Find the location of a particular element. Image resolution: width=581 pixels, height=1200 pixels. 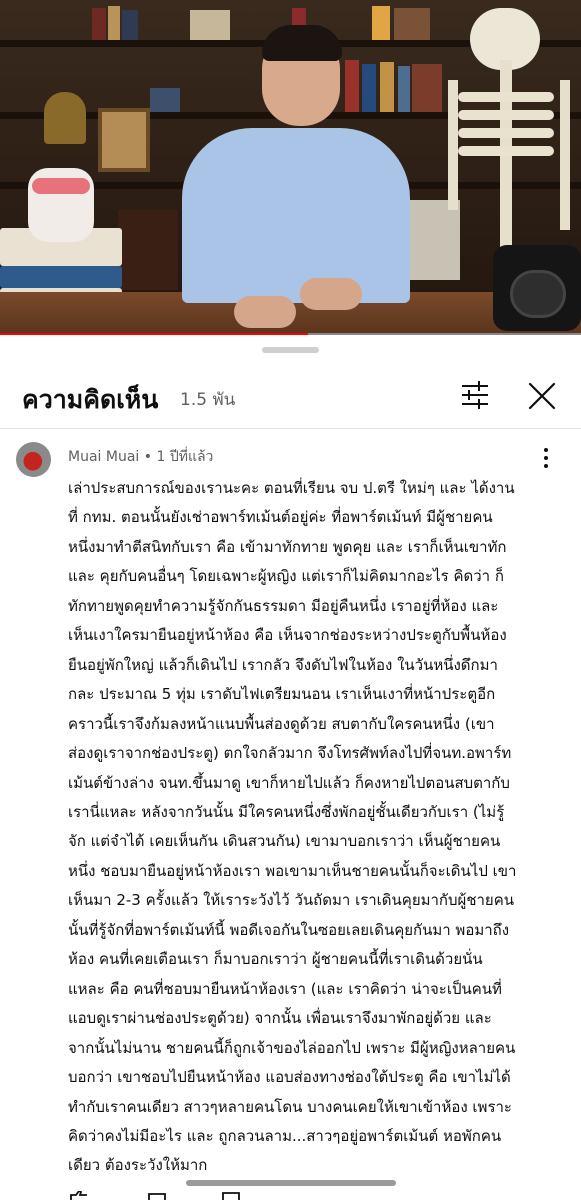

sliders-icon is located at coordinates (475, 395).